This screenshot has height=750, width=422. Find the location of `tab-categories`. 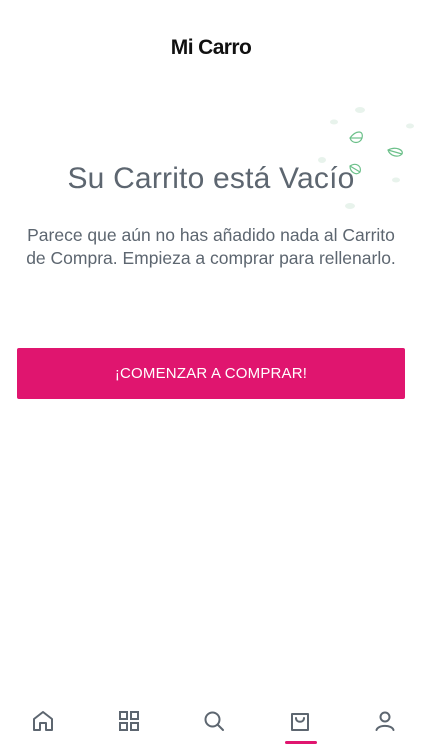

tab-categories is located at coordinates (129, 721).